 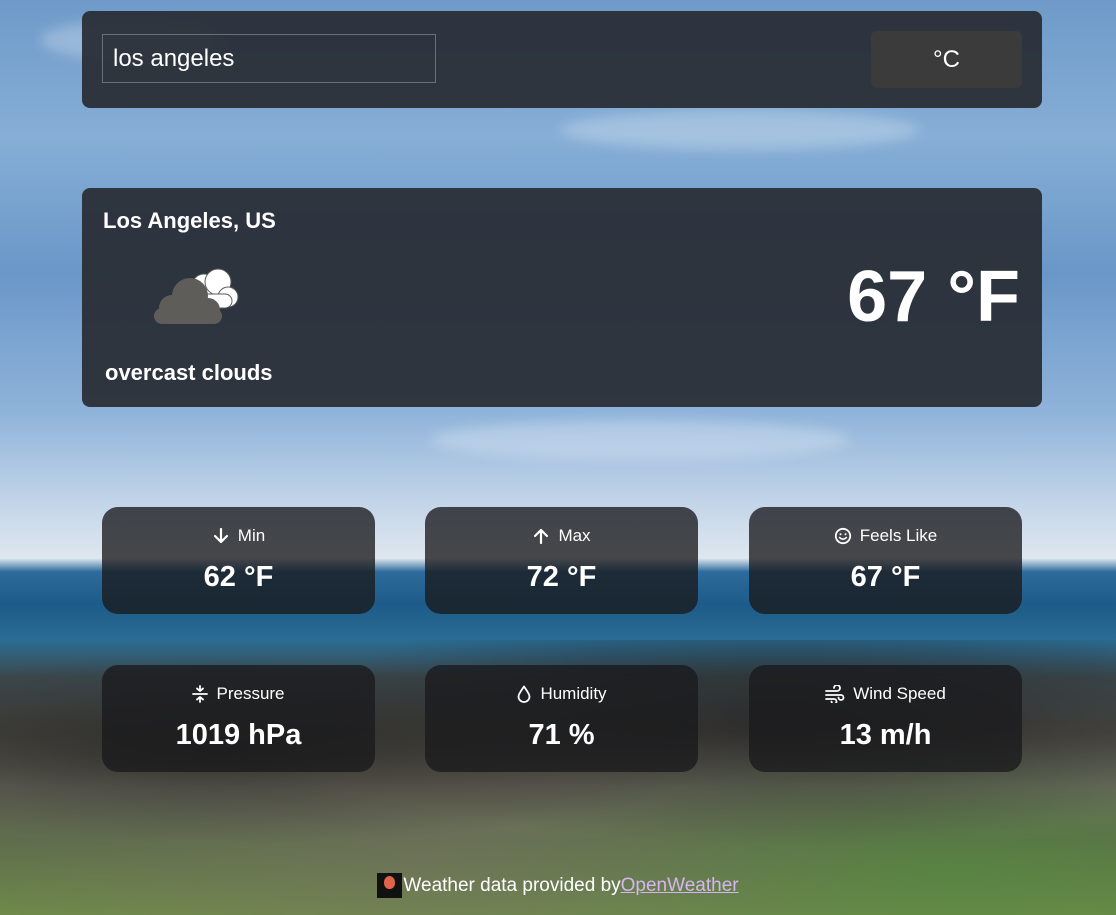 What do you see at coordinates (680, 886) in the screenshot?
I see `openweather-link: OpenWeather` at bounding box center [680, 886].